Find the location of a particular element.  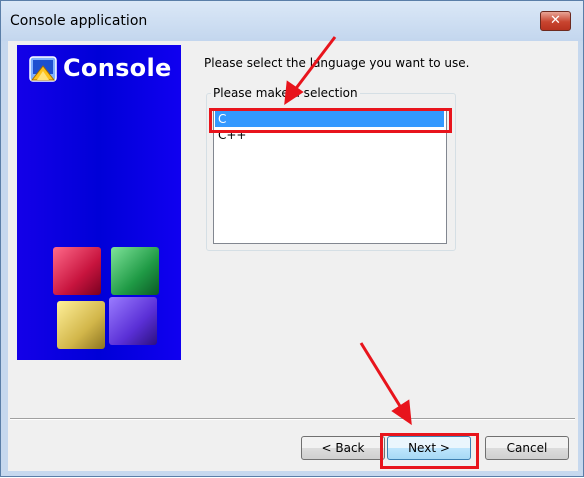

window-title: Console application is located at coordinates (79, 21).